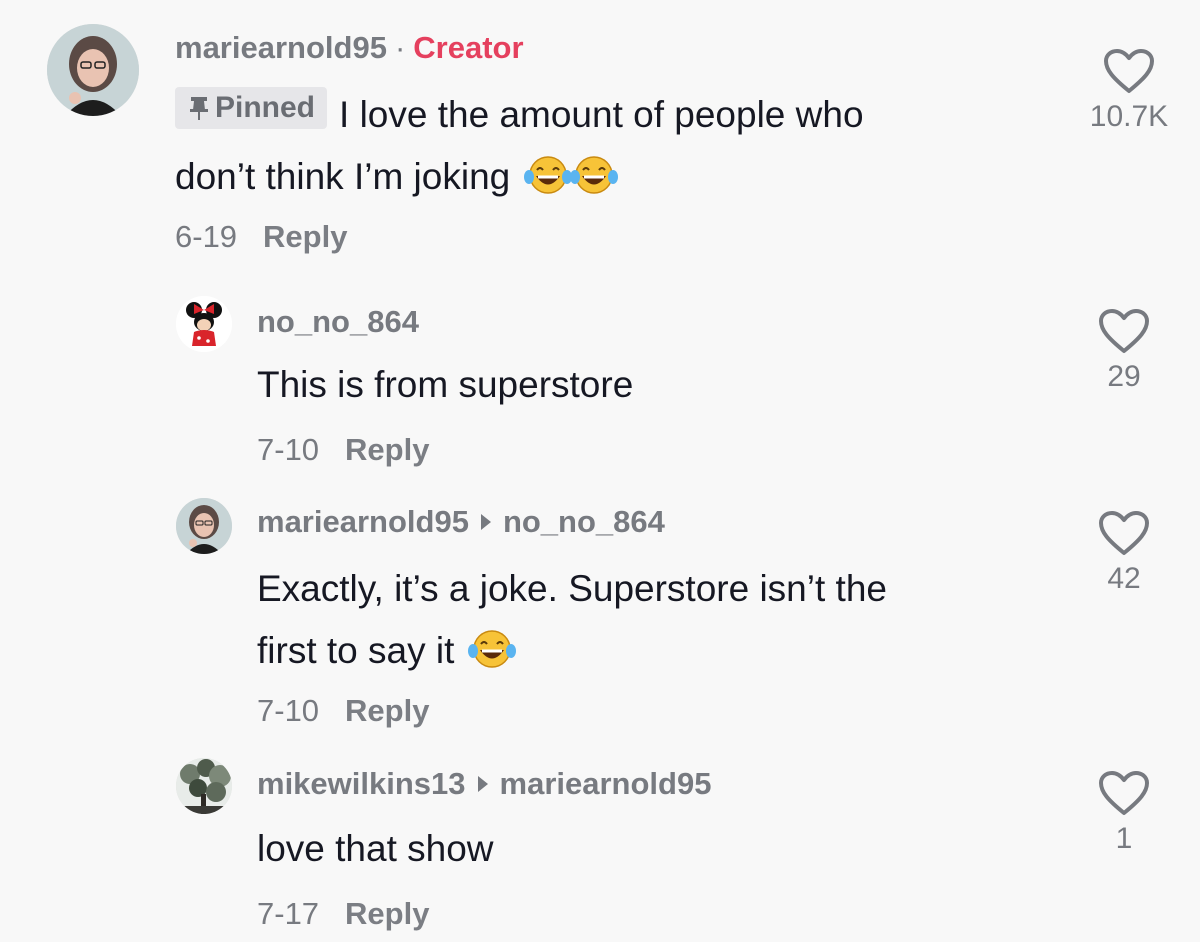  Describe the element at coordinates (206, 236) in the screenshot. I see `comment-date: 6-19` at that location.